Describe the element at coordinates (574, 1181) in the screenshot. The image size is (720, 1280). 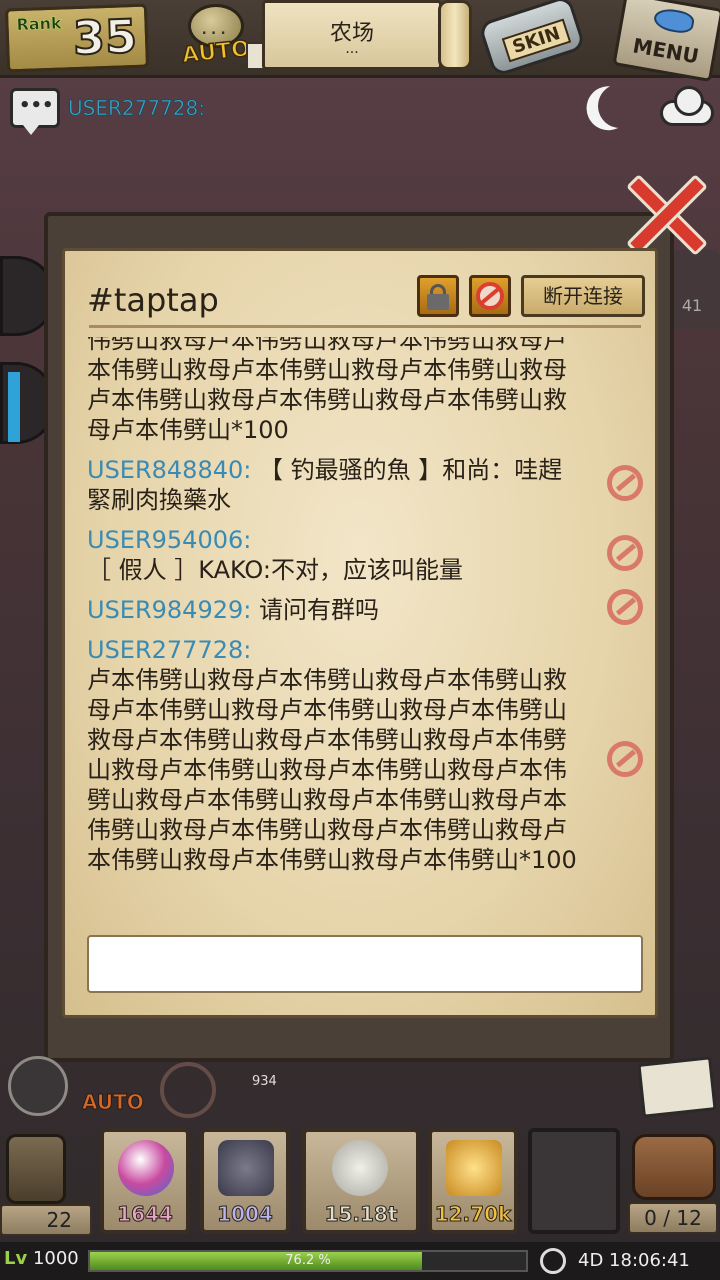
I see `locked-slot` at that location.